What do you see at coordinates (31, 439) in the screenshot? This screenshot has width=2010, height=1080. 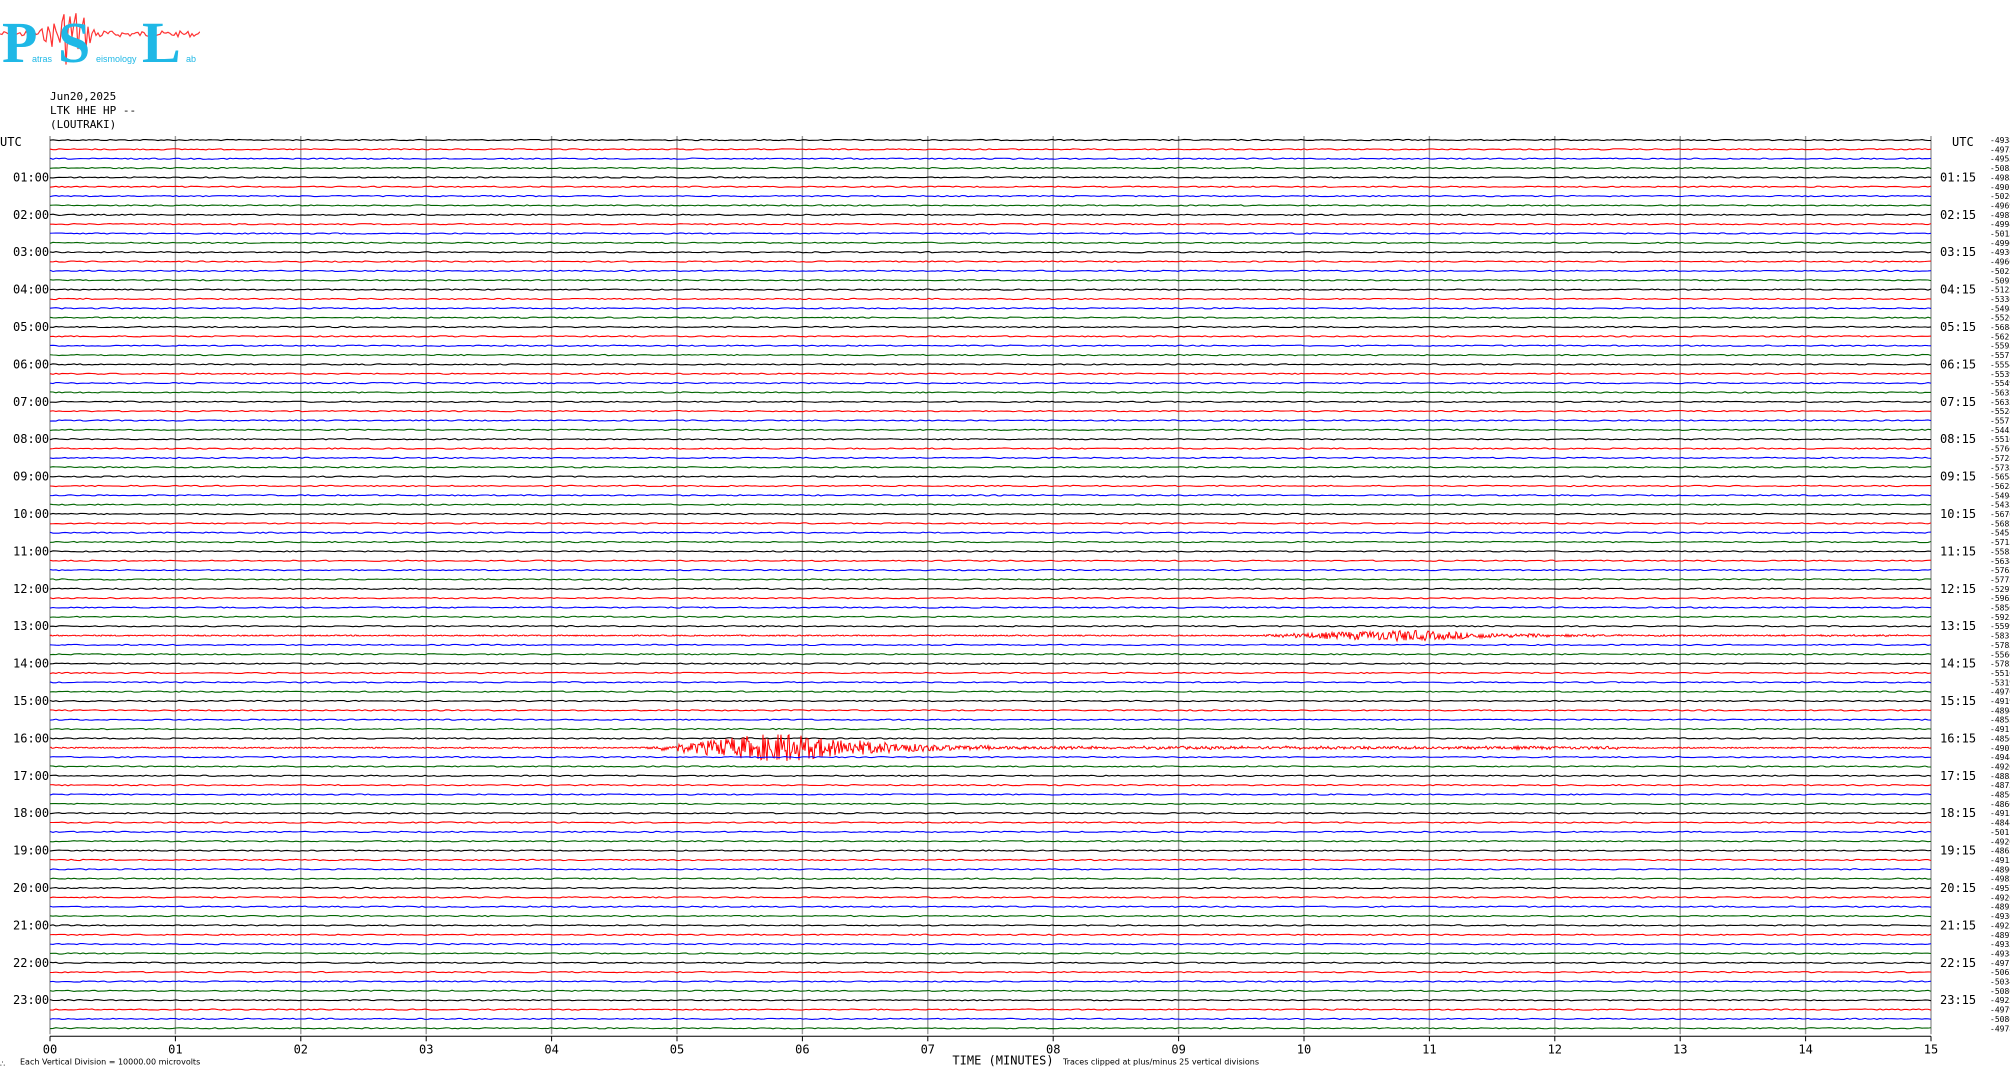 I see `left-hour-label: 08:00` at bounding box center [31, 439].